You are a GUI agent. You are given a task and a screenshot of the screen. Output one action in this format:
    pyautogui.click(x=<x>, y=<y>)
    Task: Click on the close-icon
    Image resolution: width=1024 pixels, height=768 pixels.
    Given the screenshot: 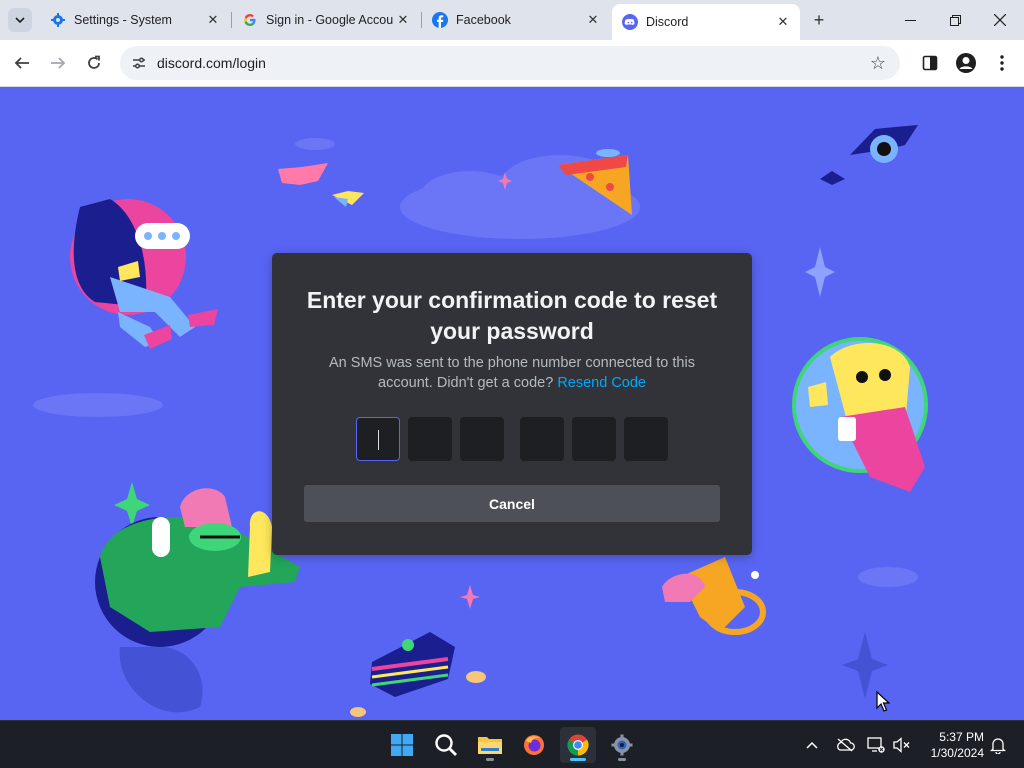 What is the action you would take?
    pyautogui.click(x=1000, y=20)
    